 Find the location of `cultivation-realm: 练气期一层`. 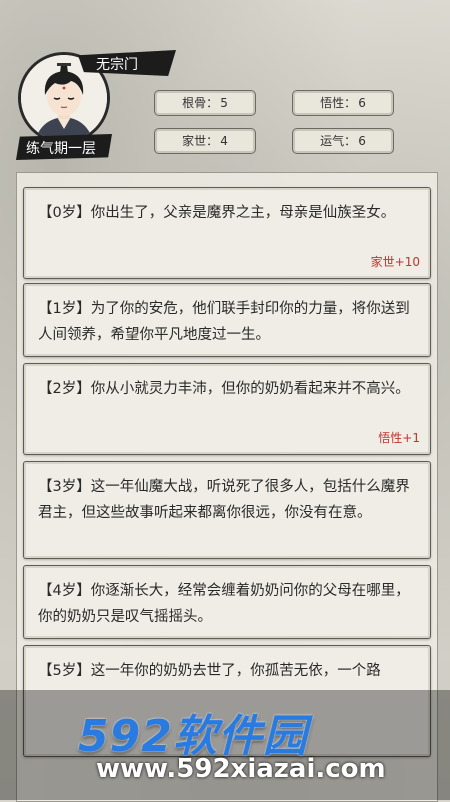

cultivation-realm: 练气期一层 is located at coordinates (61, 149).